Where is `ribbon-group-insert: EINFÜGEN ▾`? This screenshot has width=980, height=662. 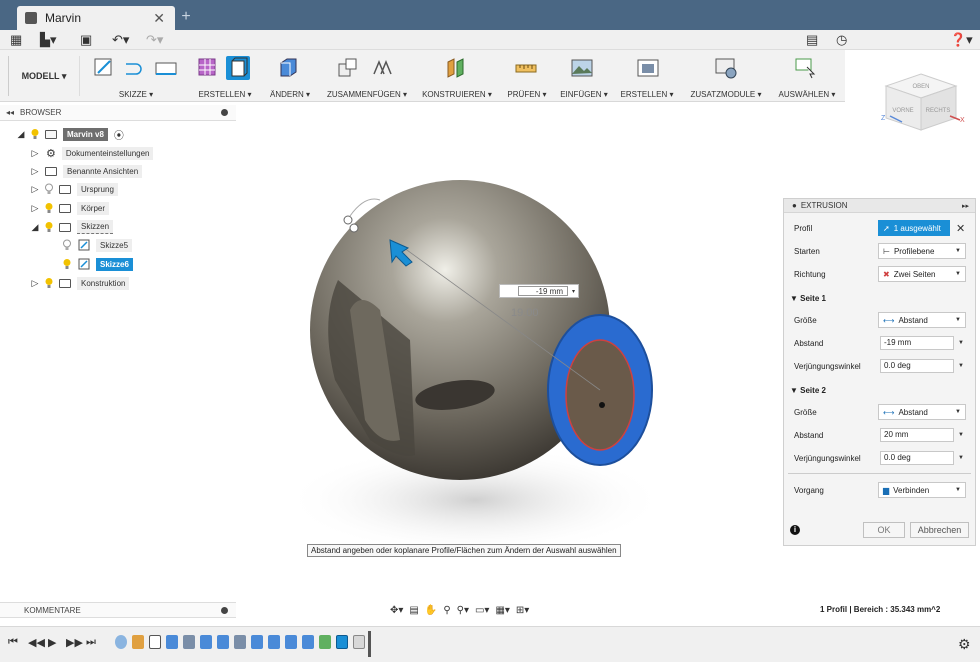
ribbon-group-insert: EINFÜGEN ▾ is located at coordinates (584, 76).